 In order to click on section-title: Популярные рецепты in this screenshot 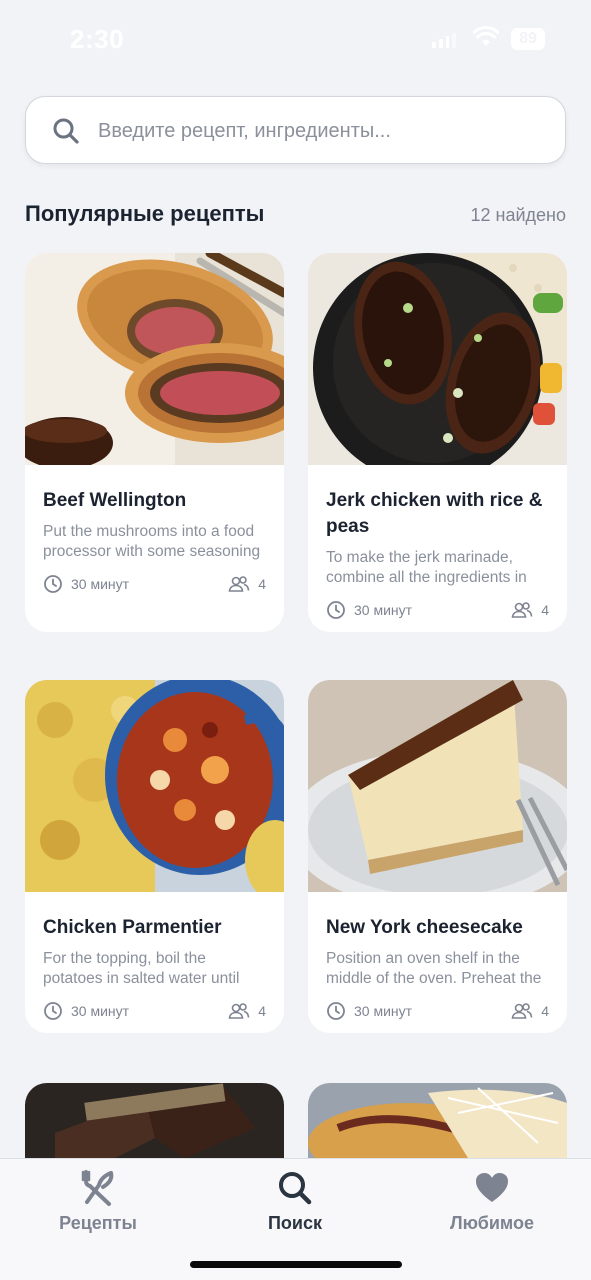, I will do `click(145, 213)`.